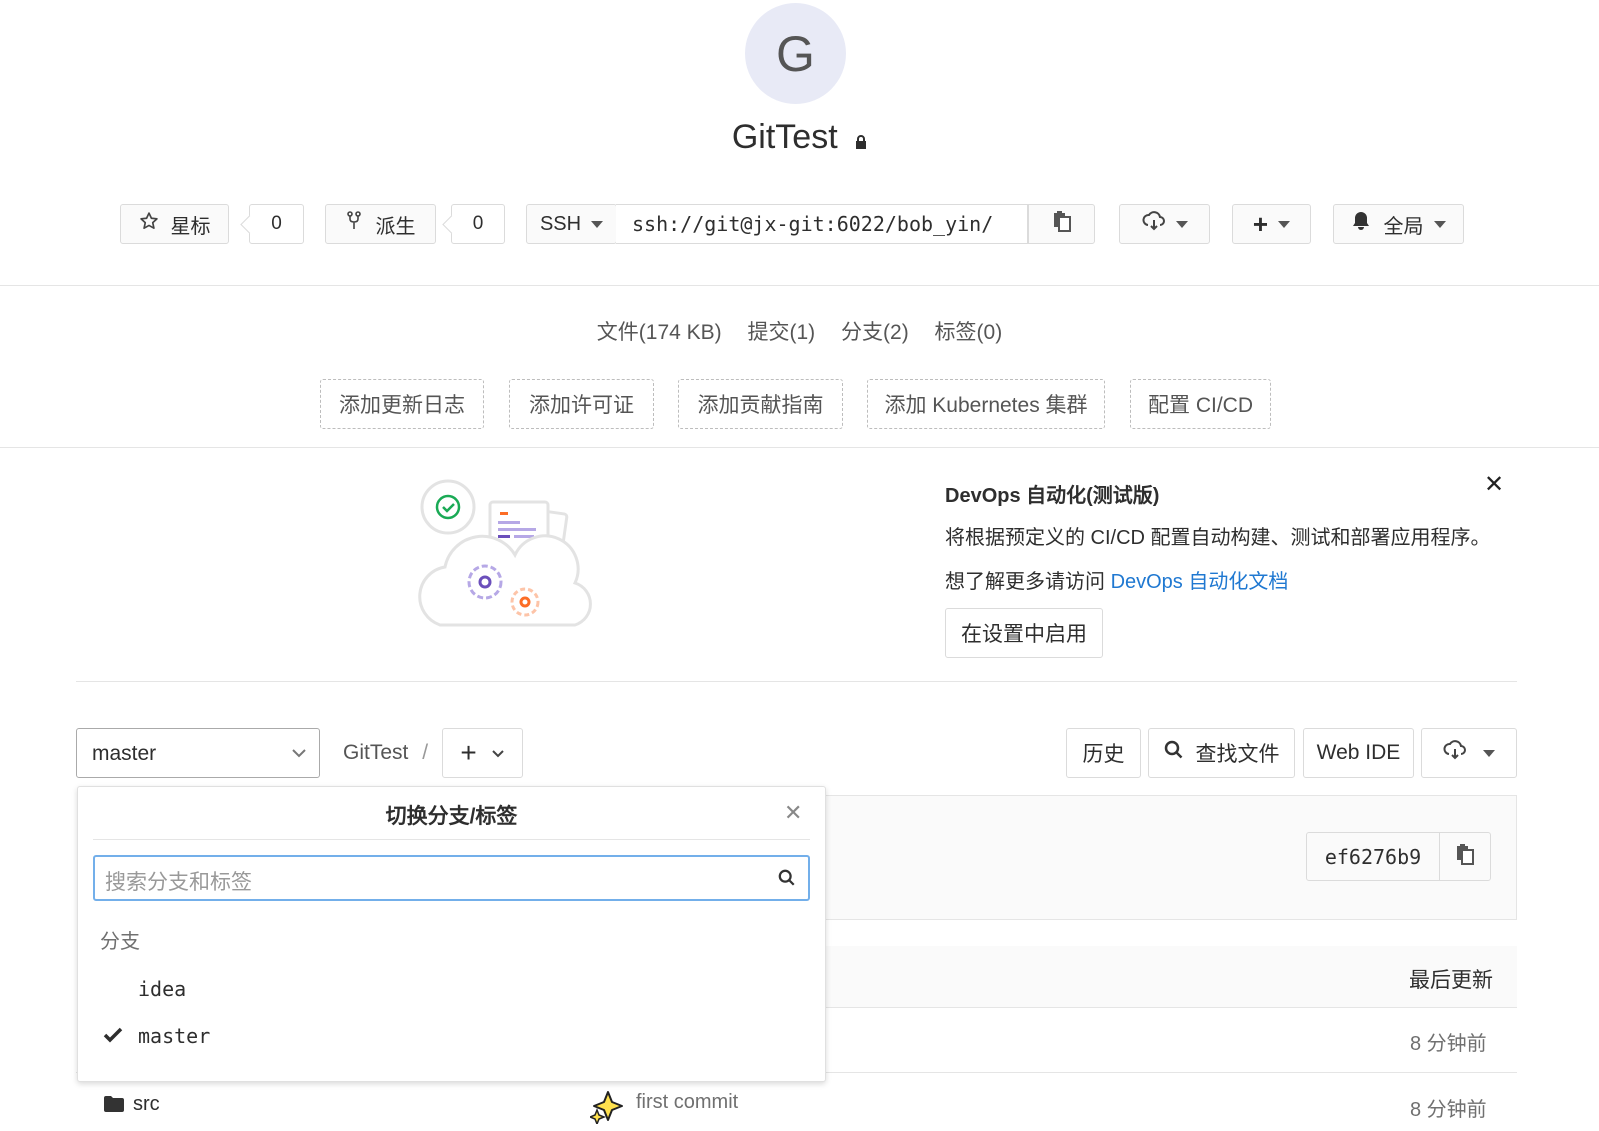 This screenshot has height=1131, width=1599. What do you see at coordinates (402, 404) in the screenshot?
I see `add-changelog-button: 添加更新日志` at bounding box center [402, 404].